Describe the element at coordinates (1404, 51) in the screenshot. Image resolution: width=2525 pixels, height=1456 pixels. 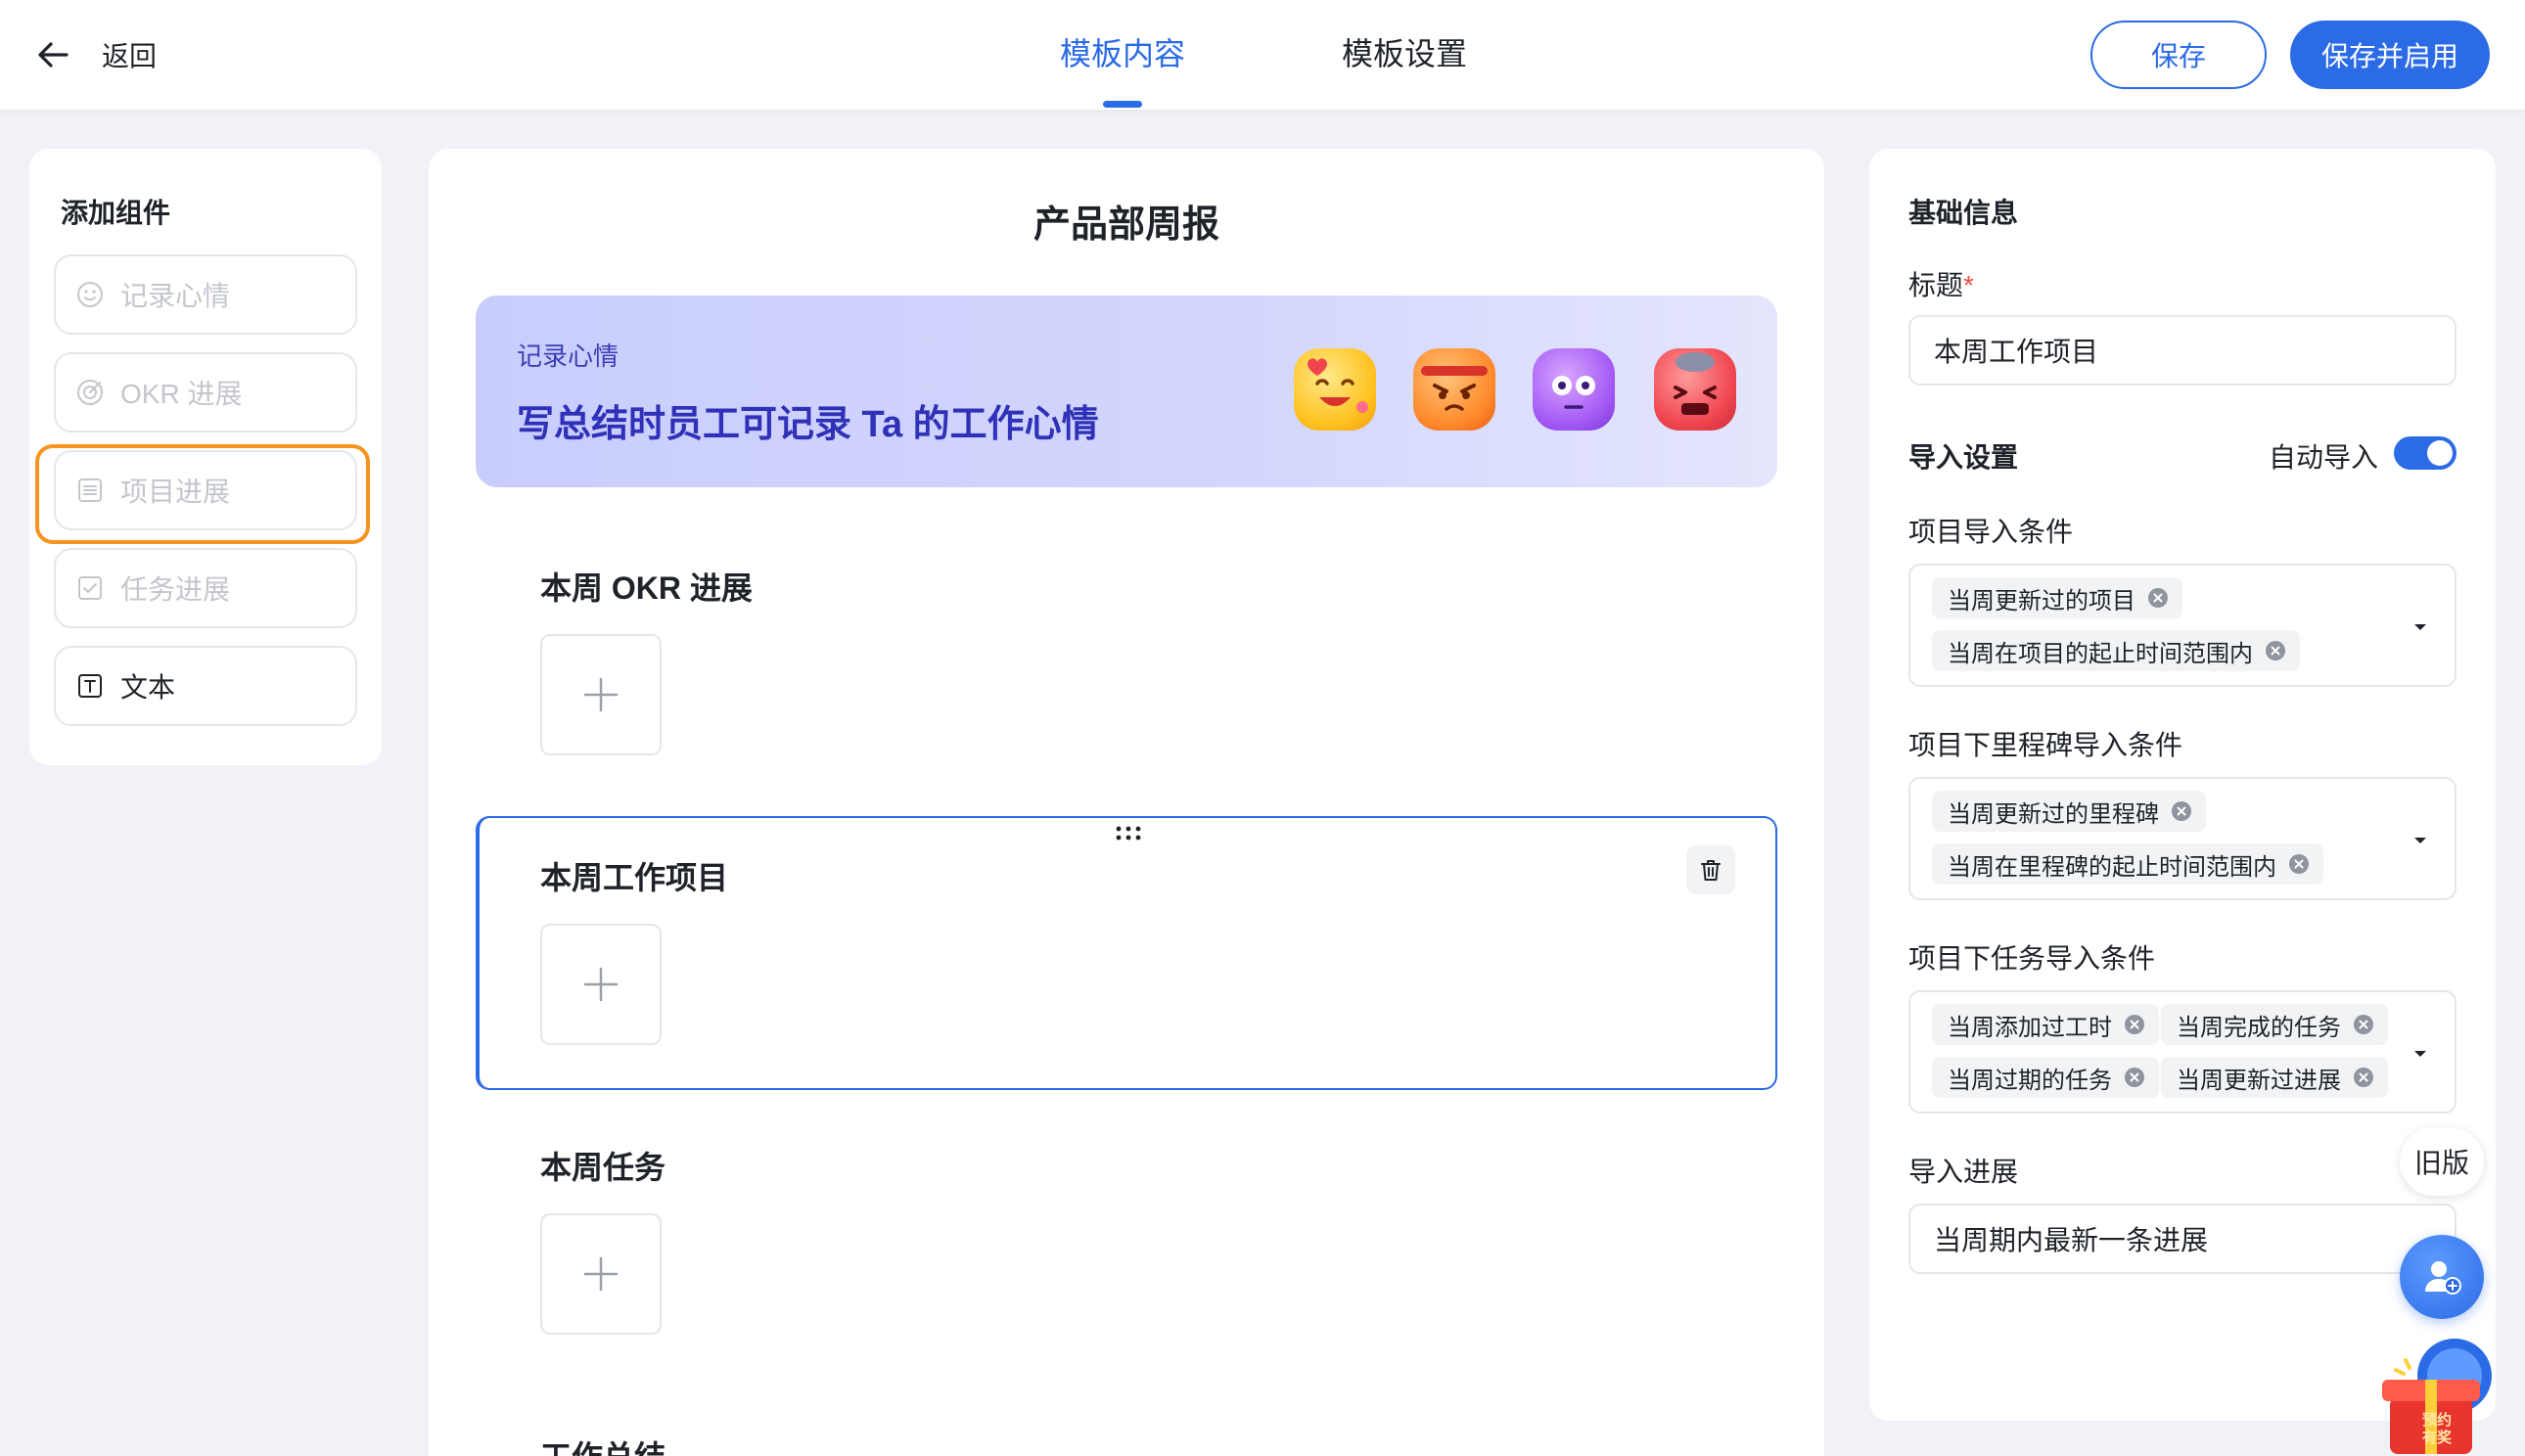
I see `tab-template-settings: 模板设置` at that location.